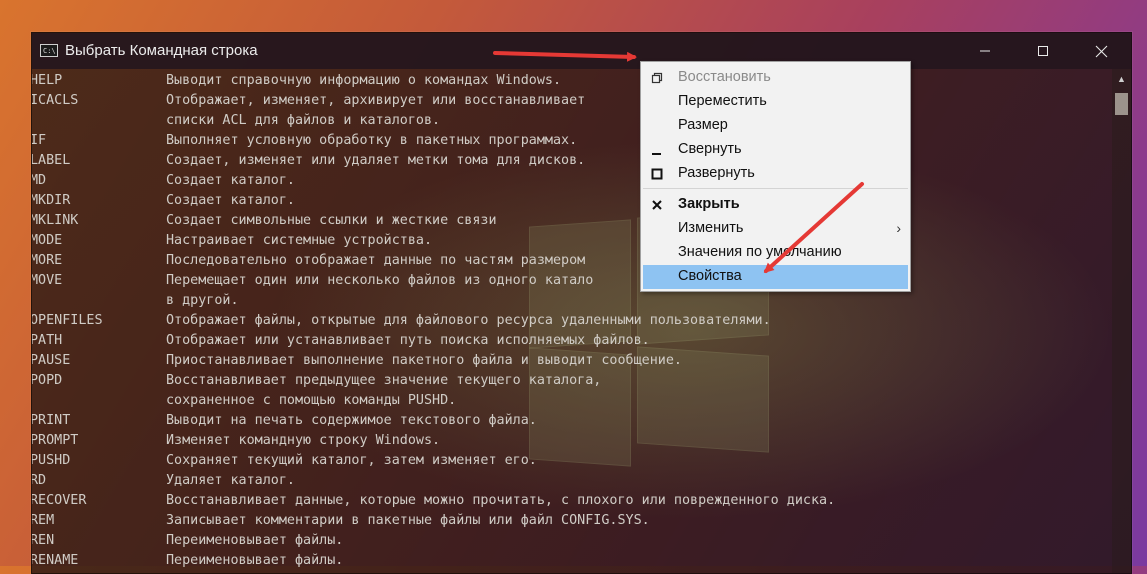  Describe the element at coordinates (202, 300) in the screenshot. I see `command-description: в другой.` at that location.